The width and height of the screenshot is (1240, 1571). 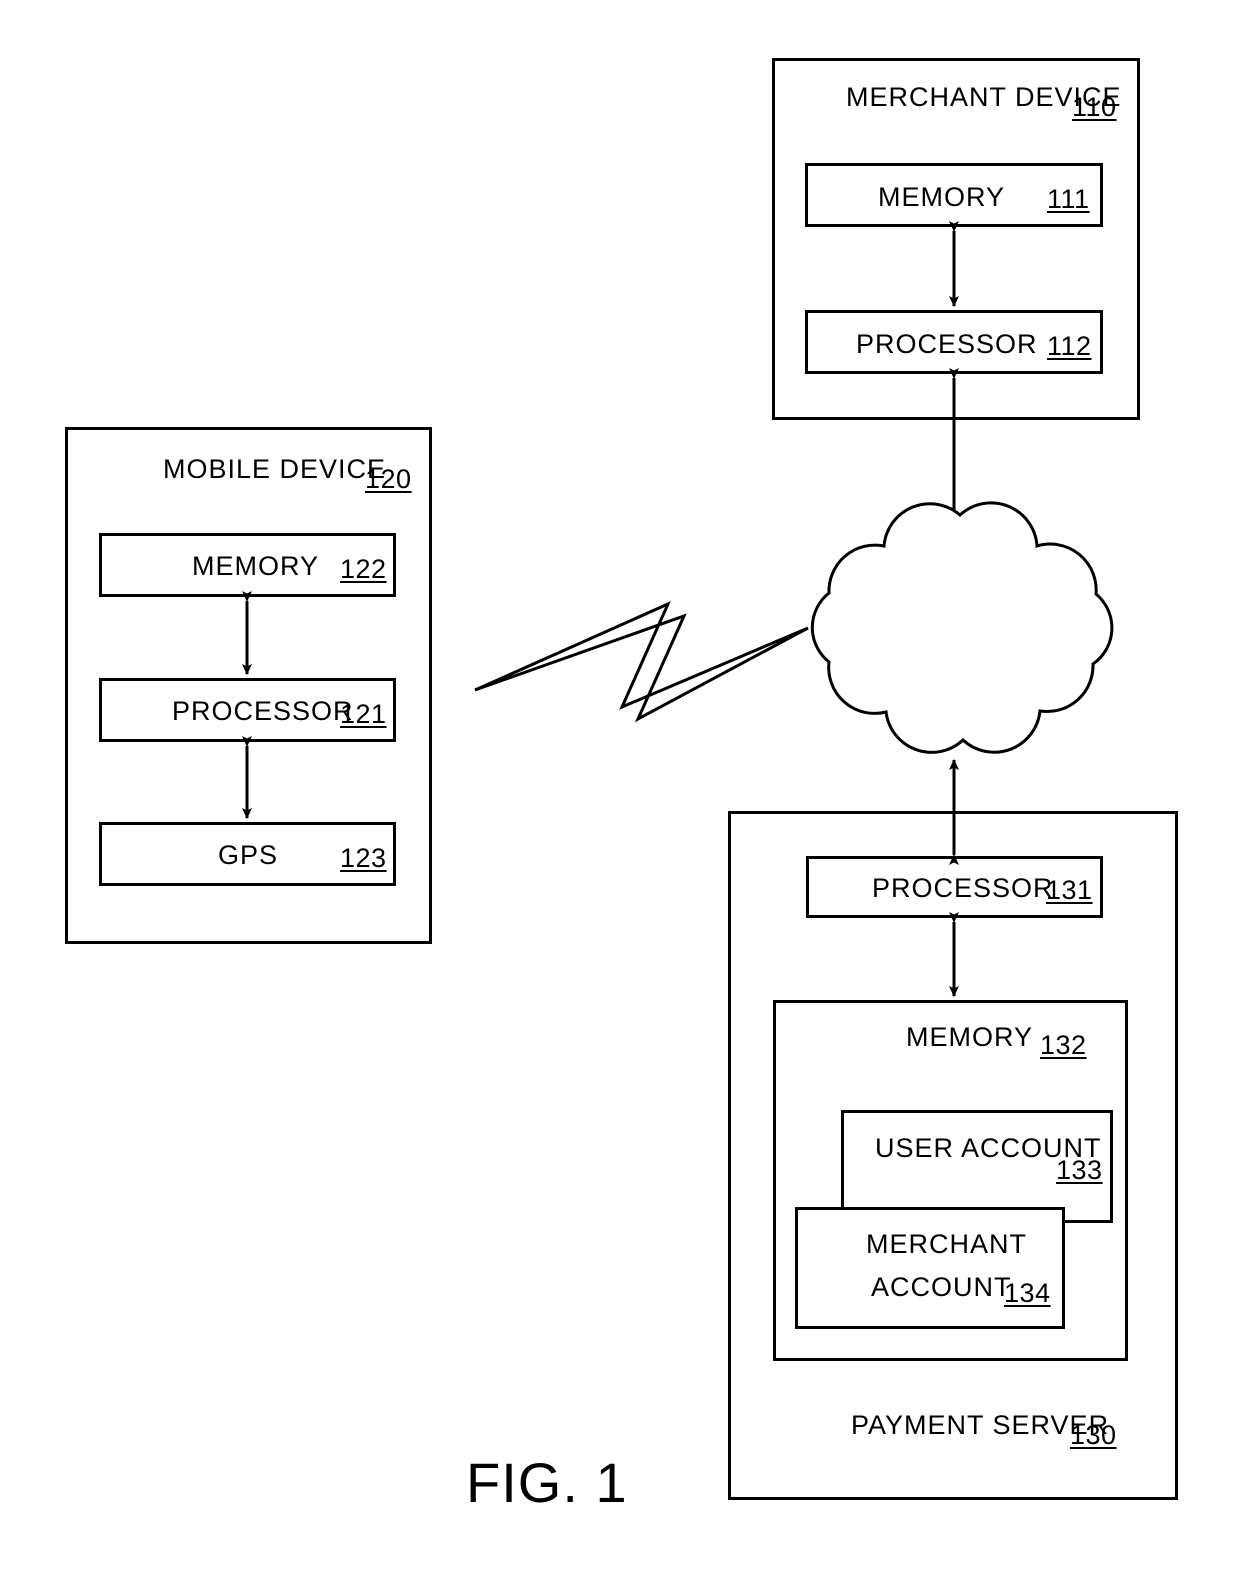 I want to click on internet-ref: 140, so click(x=1011, y=670).